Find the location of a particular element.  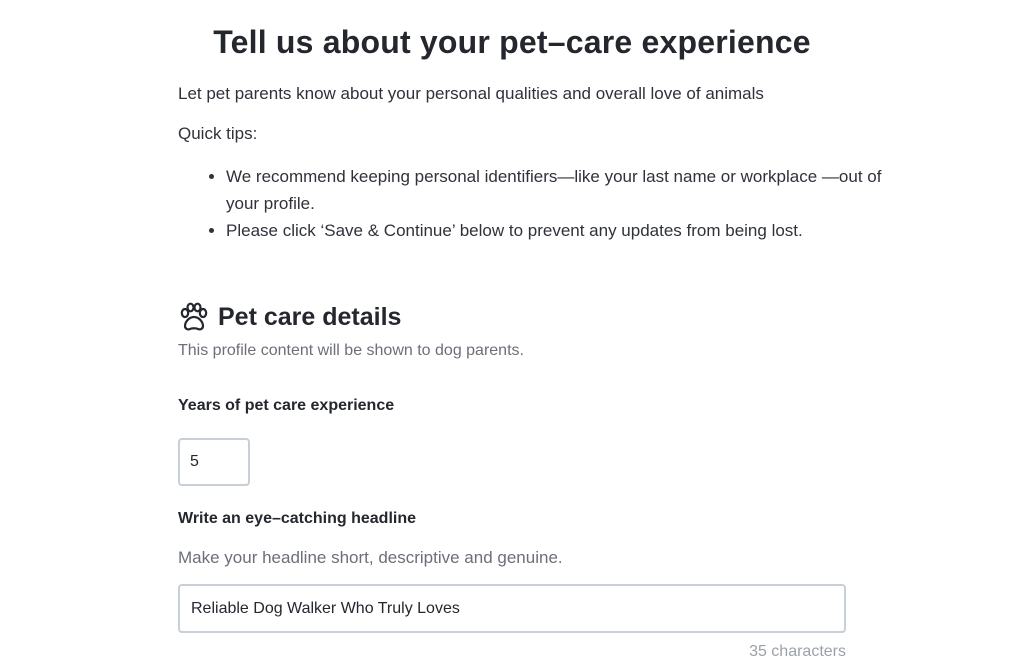

paw-icon is located at coordinates (194, 316).